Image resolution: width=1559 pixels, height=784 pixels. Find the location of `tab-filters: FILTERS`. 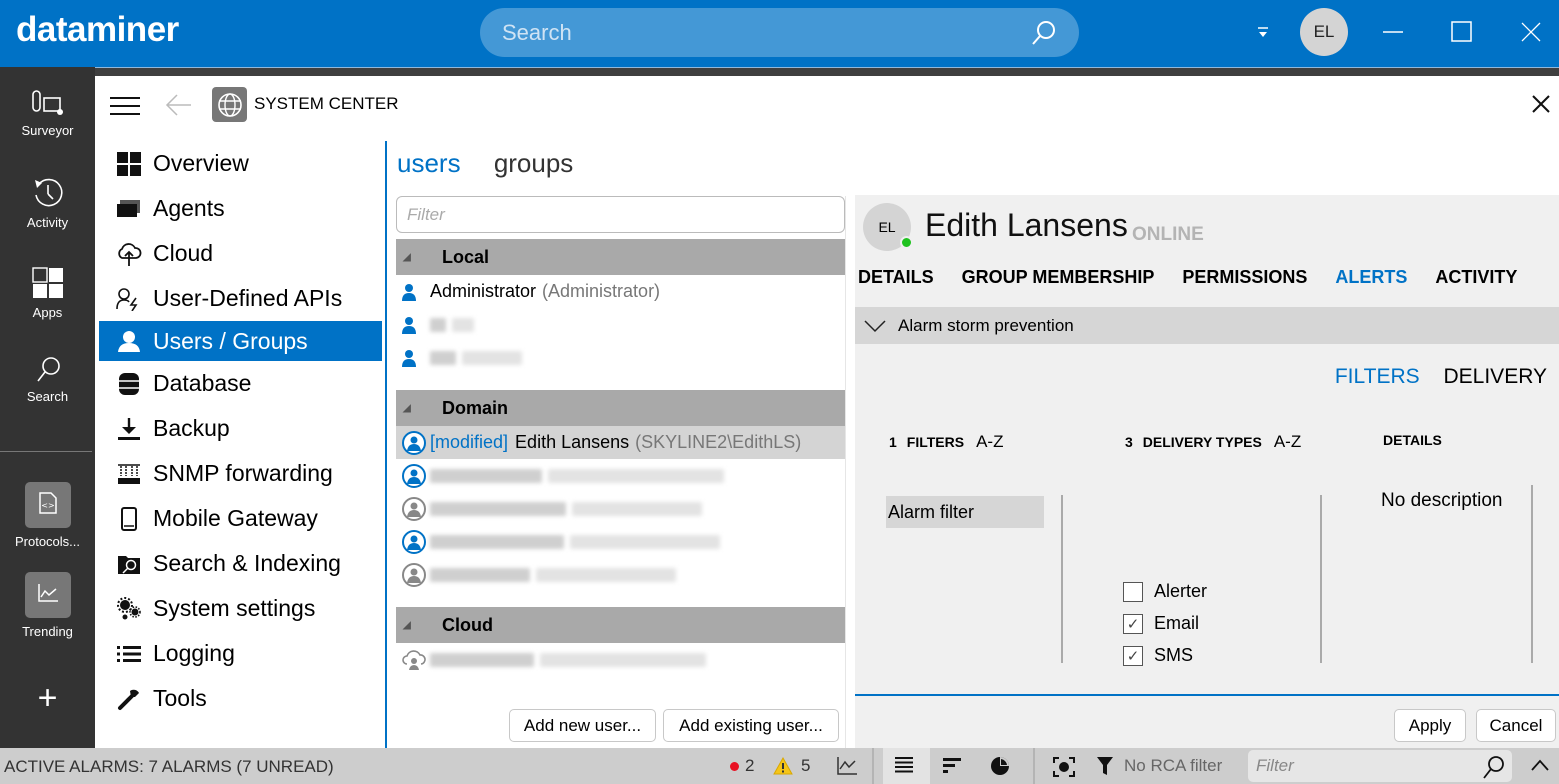

tab-filters: FILTERS is located at coordinates (1377, 376).